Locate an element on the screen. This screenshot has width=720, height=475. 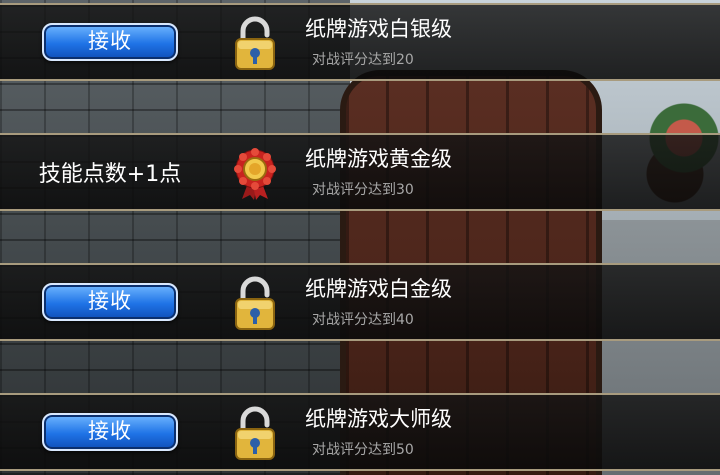
achievement-desc: 对战评分达到30 is located at coordinates (363, 190).